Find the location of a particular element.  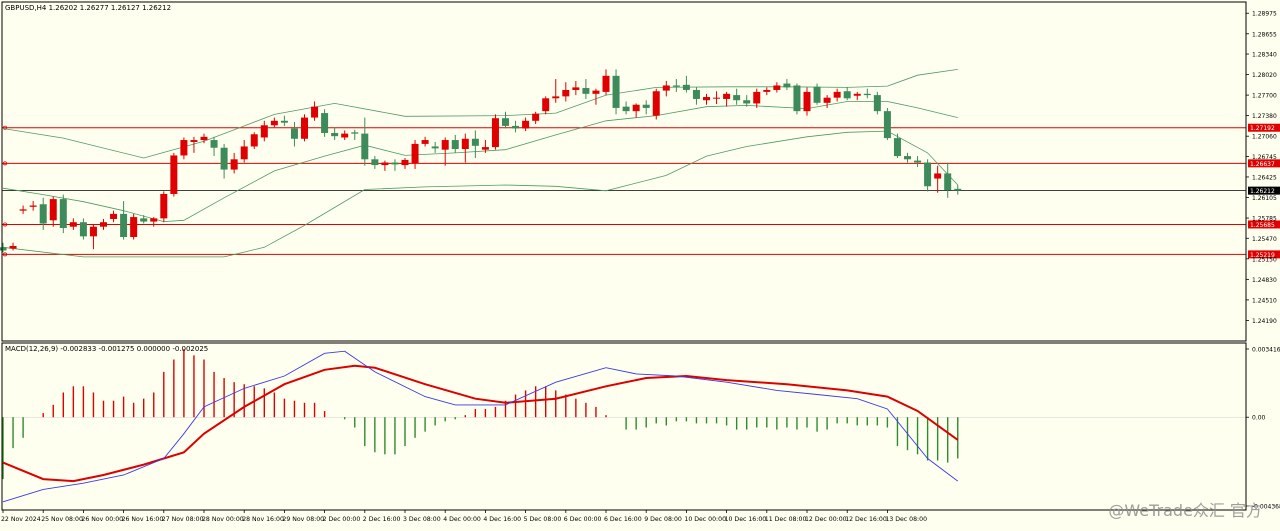

time-axis-label: 25 Nov 08:00 is located at coordinates (62, 519).